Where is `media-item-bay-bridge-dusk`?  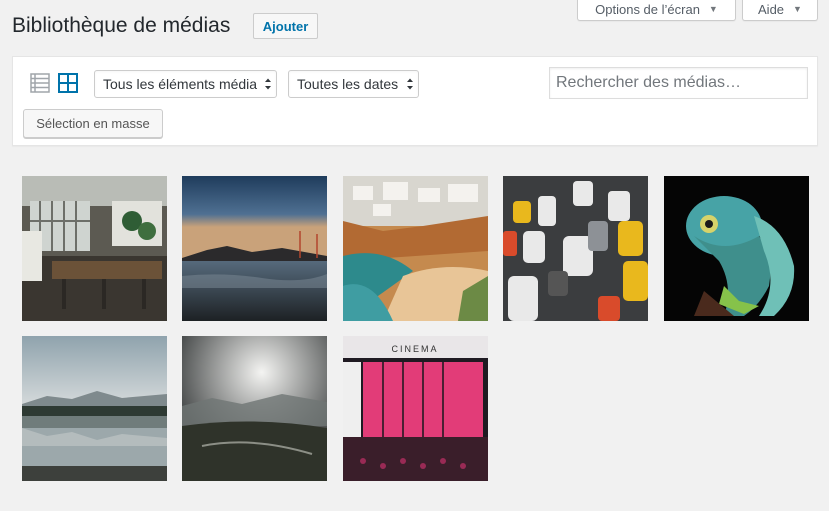
media-item-bay-bridge-dusk is located at coordinates (254, 248).